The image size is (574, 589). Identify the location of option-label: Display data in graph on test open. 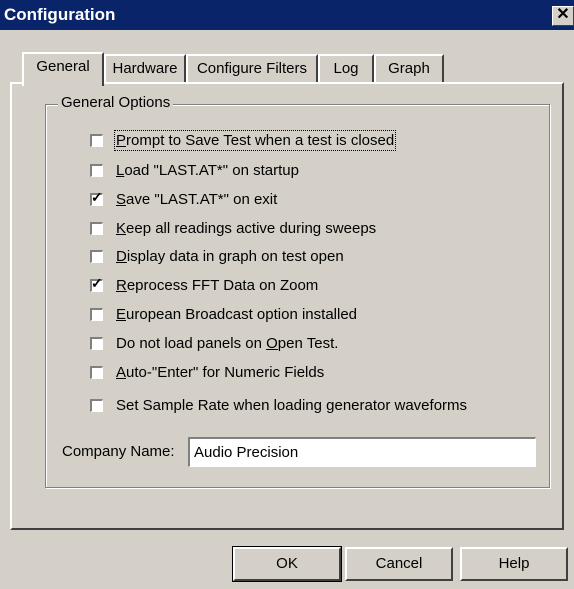
(230, 256).